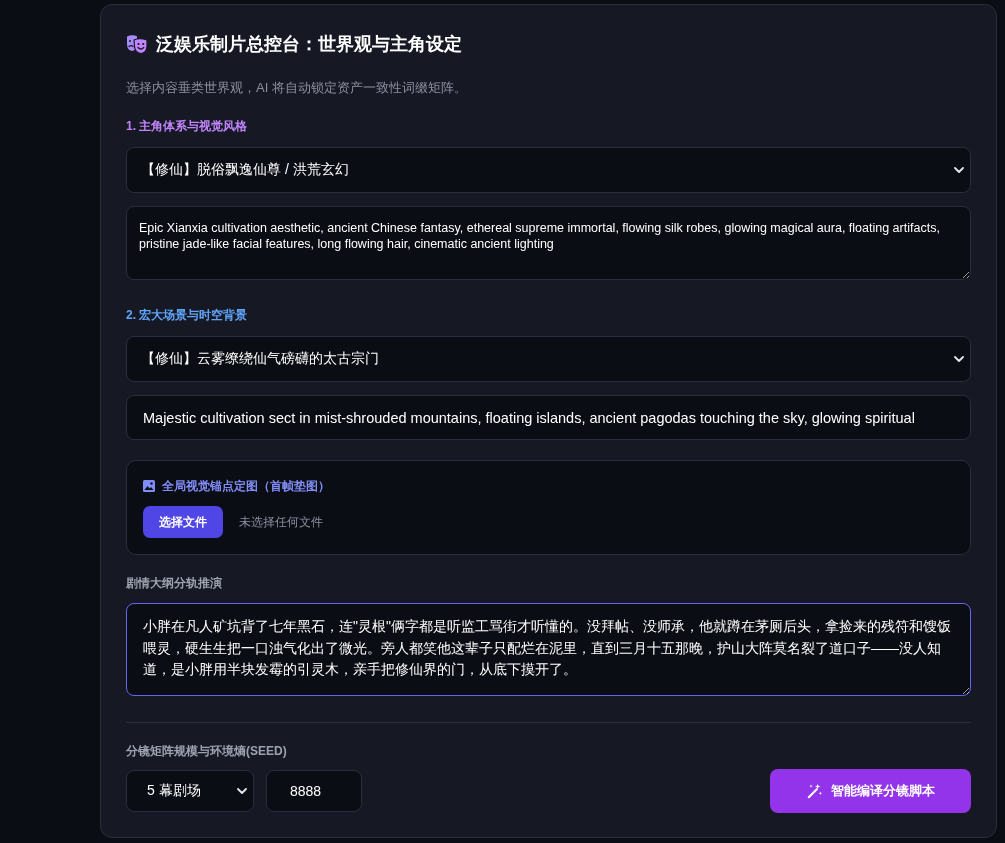  I want to click on seed-field: 8888, so click(314, 791).